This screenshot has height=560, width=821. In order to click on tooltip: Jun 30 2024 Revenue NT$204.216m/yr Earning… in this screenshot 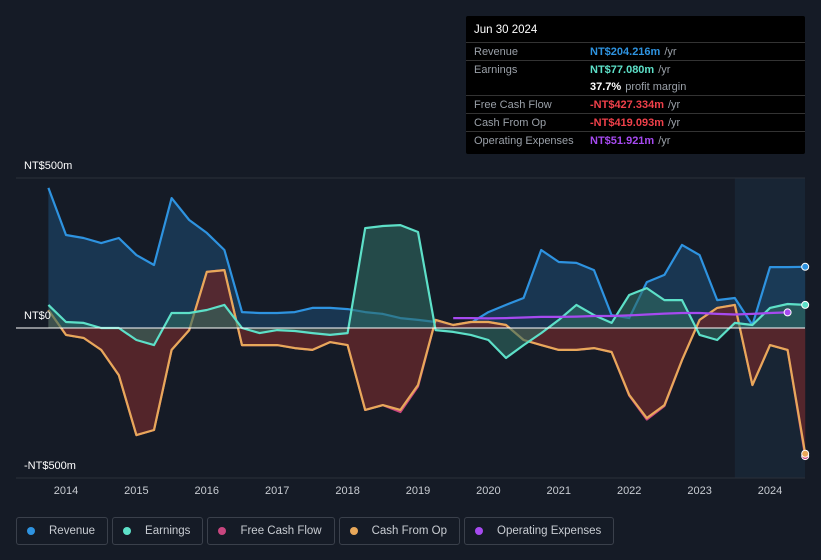, I will do `click(635, 85)`.